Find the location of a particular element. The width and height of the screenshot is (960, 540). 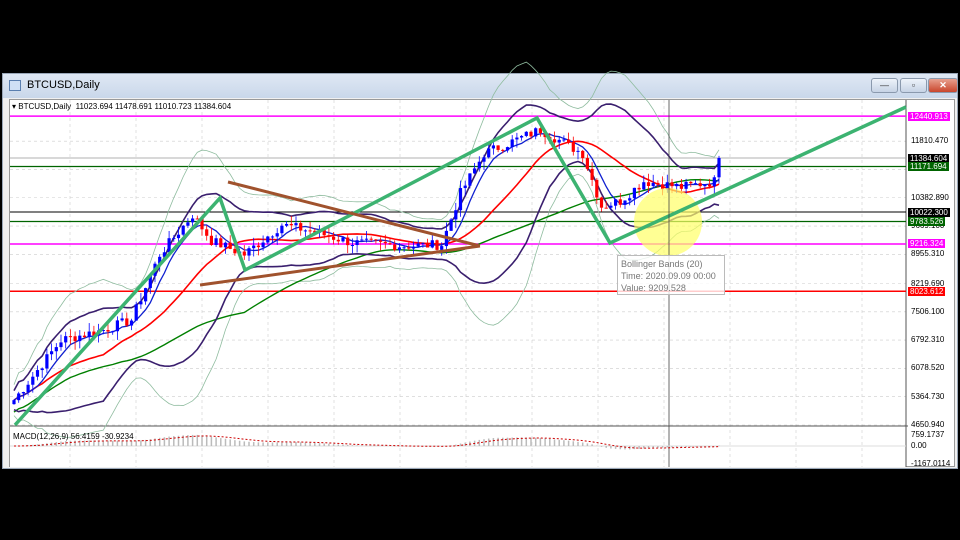

price-axis-label: 6792.310 is located at coordinates (928, 340).